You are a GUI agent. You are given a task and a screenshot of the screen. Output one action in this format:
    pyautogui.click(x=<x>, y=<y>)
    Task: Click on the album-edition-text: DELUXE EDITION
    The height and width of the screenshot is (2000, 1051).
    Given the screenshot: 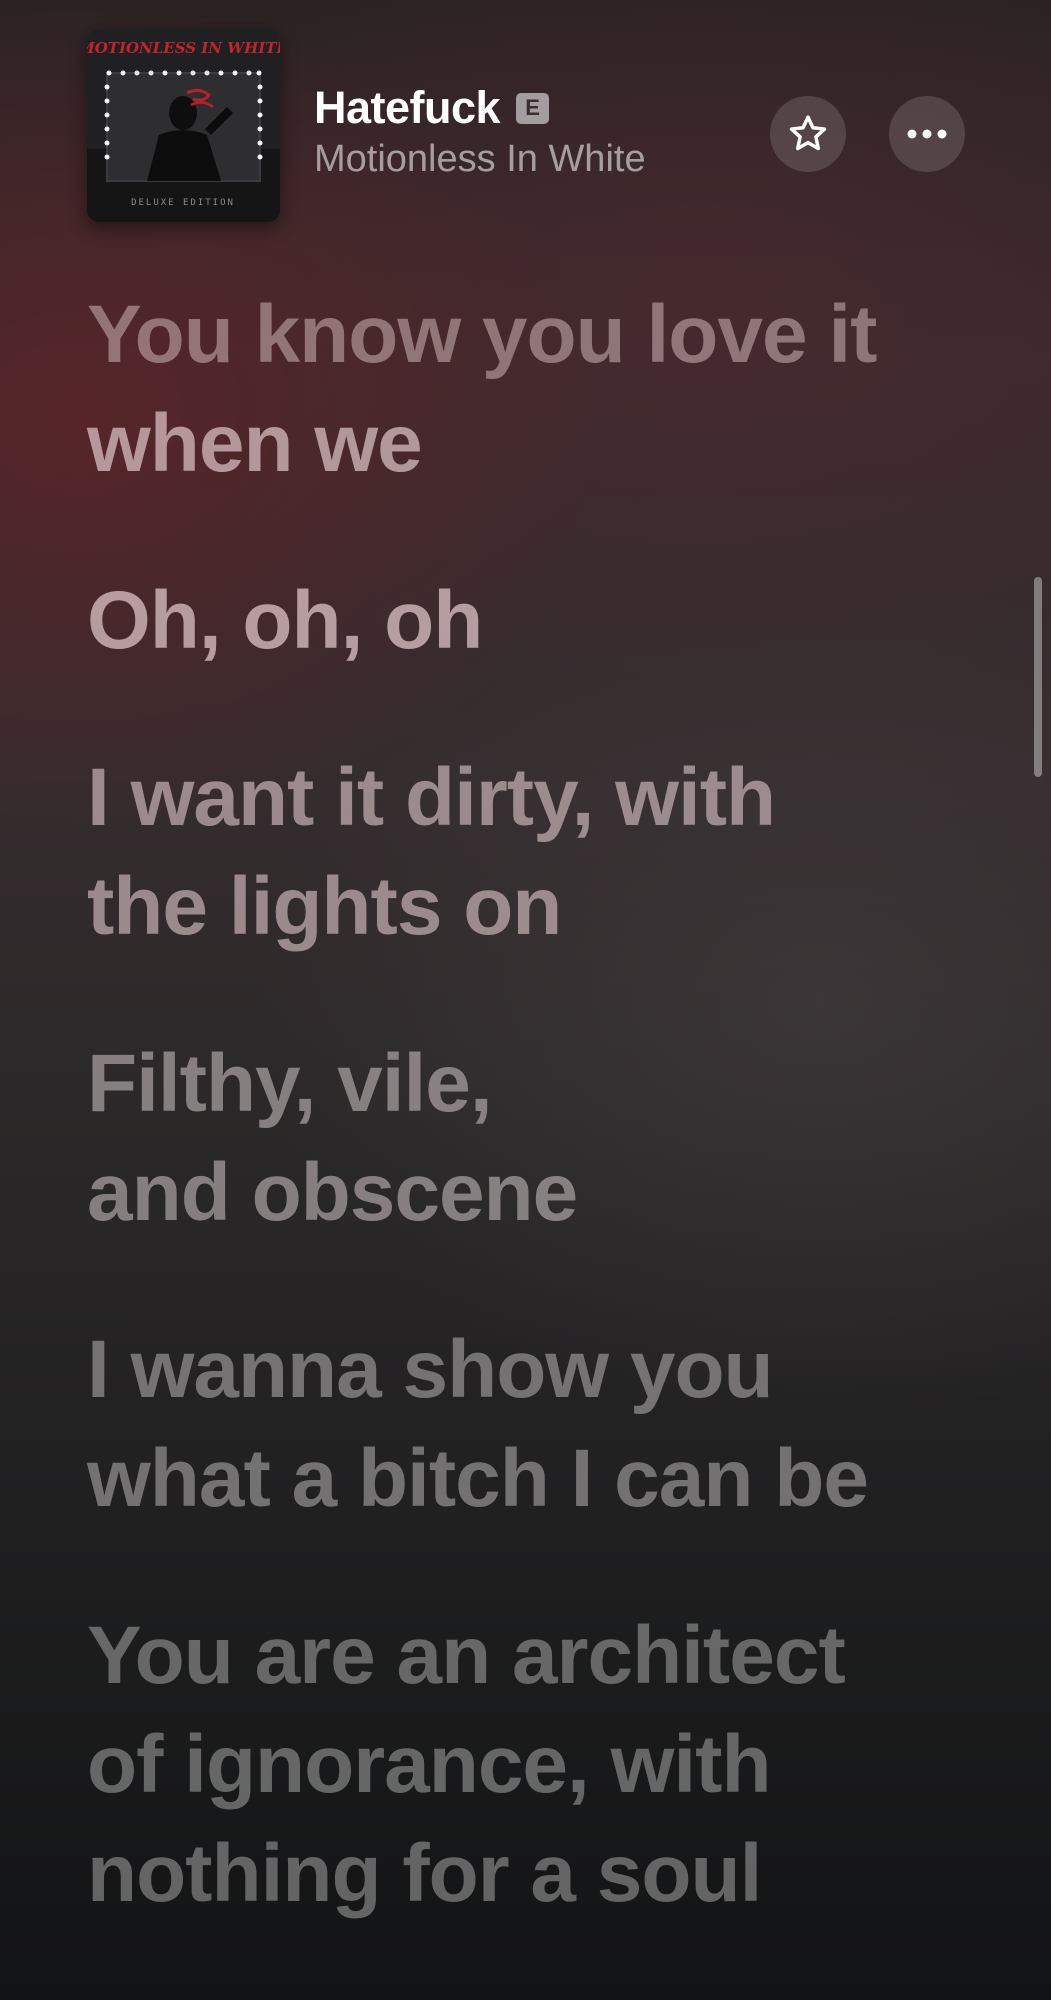 What is the action you would take?
    pyautogui.click(x=183, y=203)
    